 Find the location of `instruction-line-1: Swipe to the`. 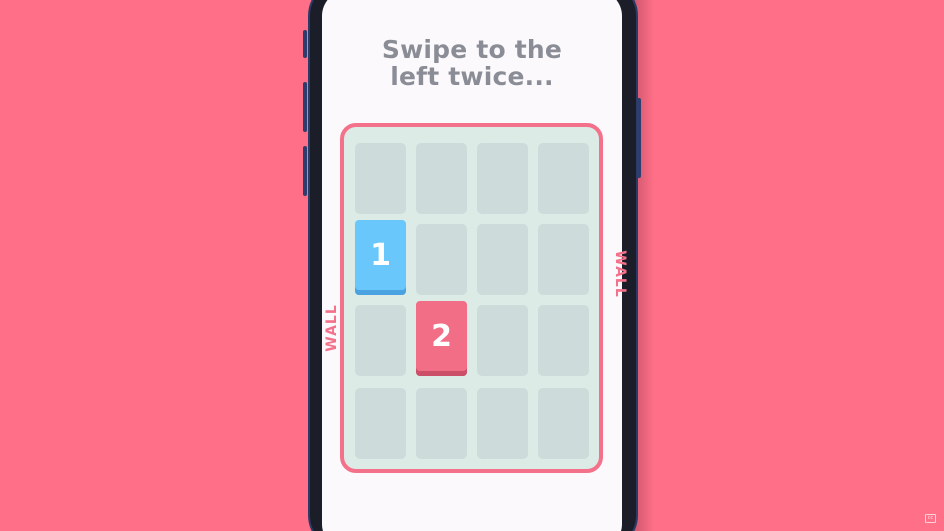

instruction-line-1: Swipe to the is located at coordinates (472, 49).